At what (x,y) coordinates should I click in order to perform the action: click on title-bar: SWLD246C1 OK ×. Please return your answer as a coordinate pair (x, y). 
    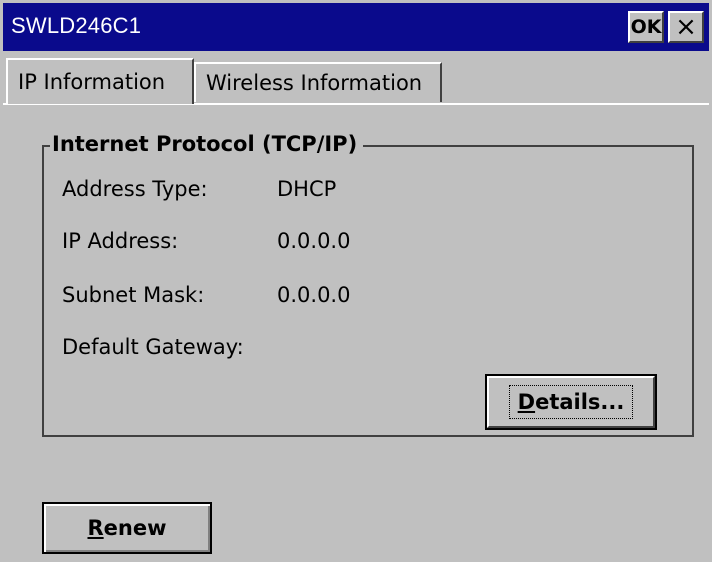
    Looking at the image, I should click on (356, 27).